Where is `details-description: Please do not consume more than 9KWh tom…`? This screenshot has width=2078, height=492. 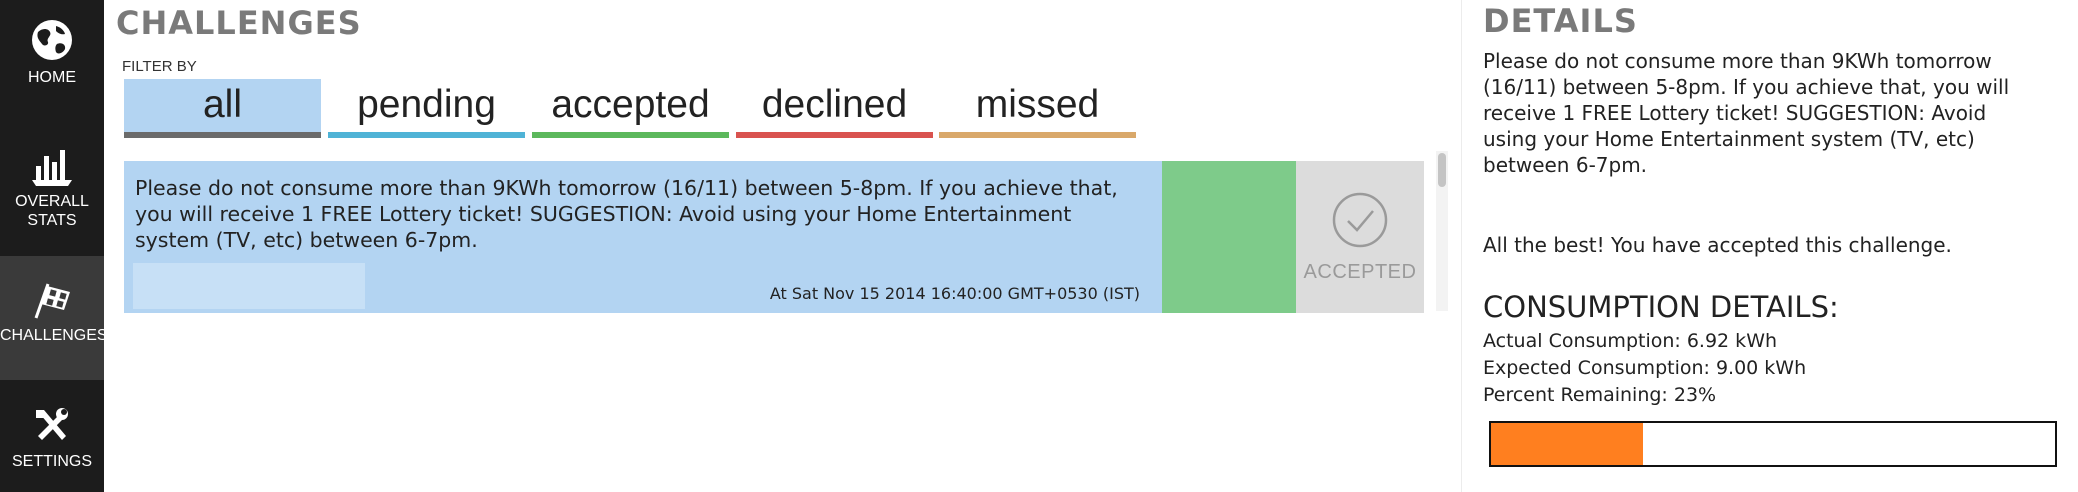 details-description: Please do not consume more than 9KWh tom… is located at coordinates (1746, 113).